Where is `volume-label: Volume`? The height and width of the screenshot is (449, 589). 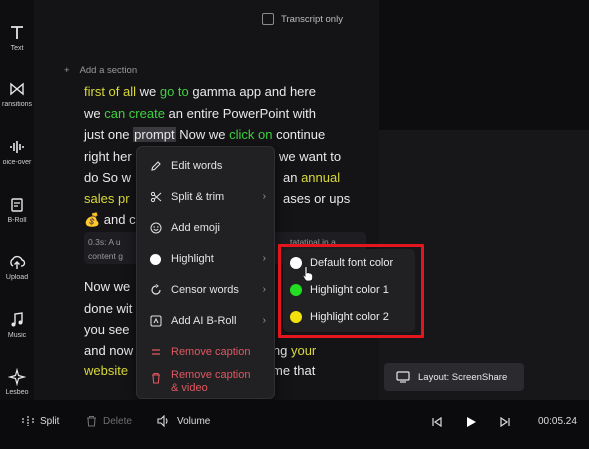 volume-label: Volume is located at coordinates (194, 421).